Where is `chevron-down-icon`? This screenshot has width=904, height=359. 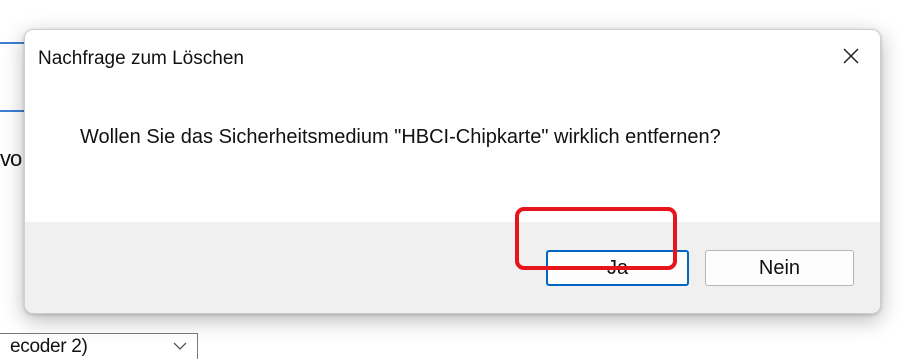
chevron-down-icon is located at coordinates (180, 346).